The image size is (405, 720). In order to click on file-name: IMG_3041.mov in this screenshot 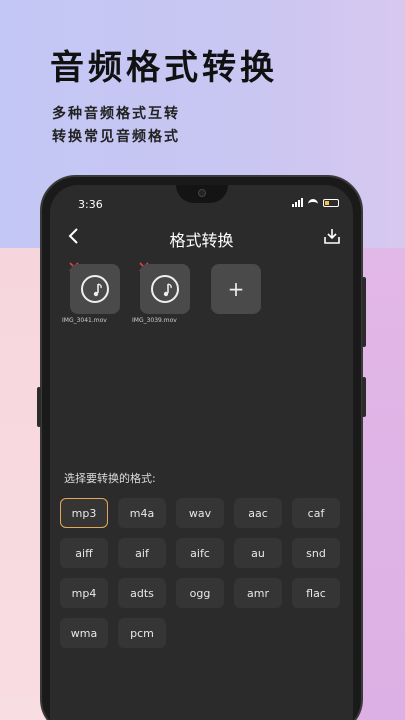, I will do `click(84, 320)`.